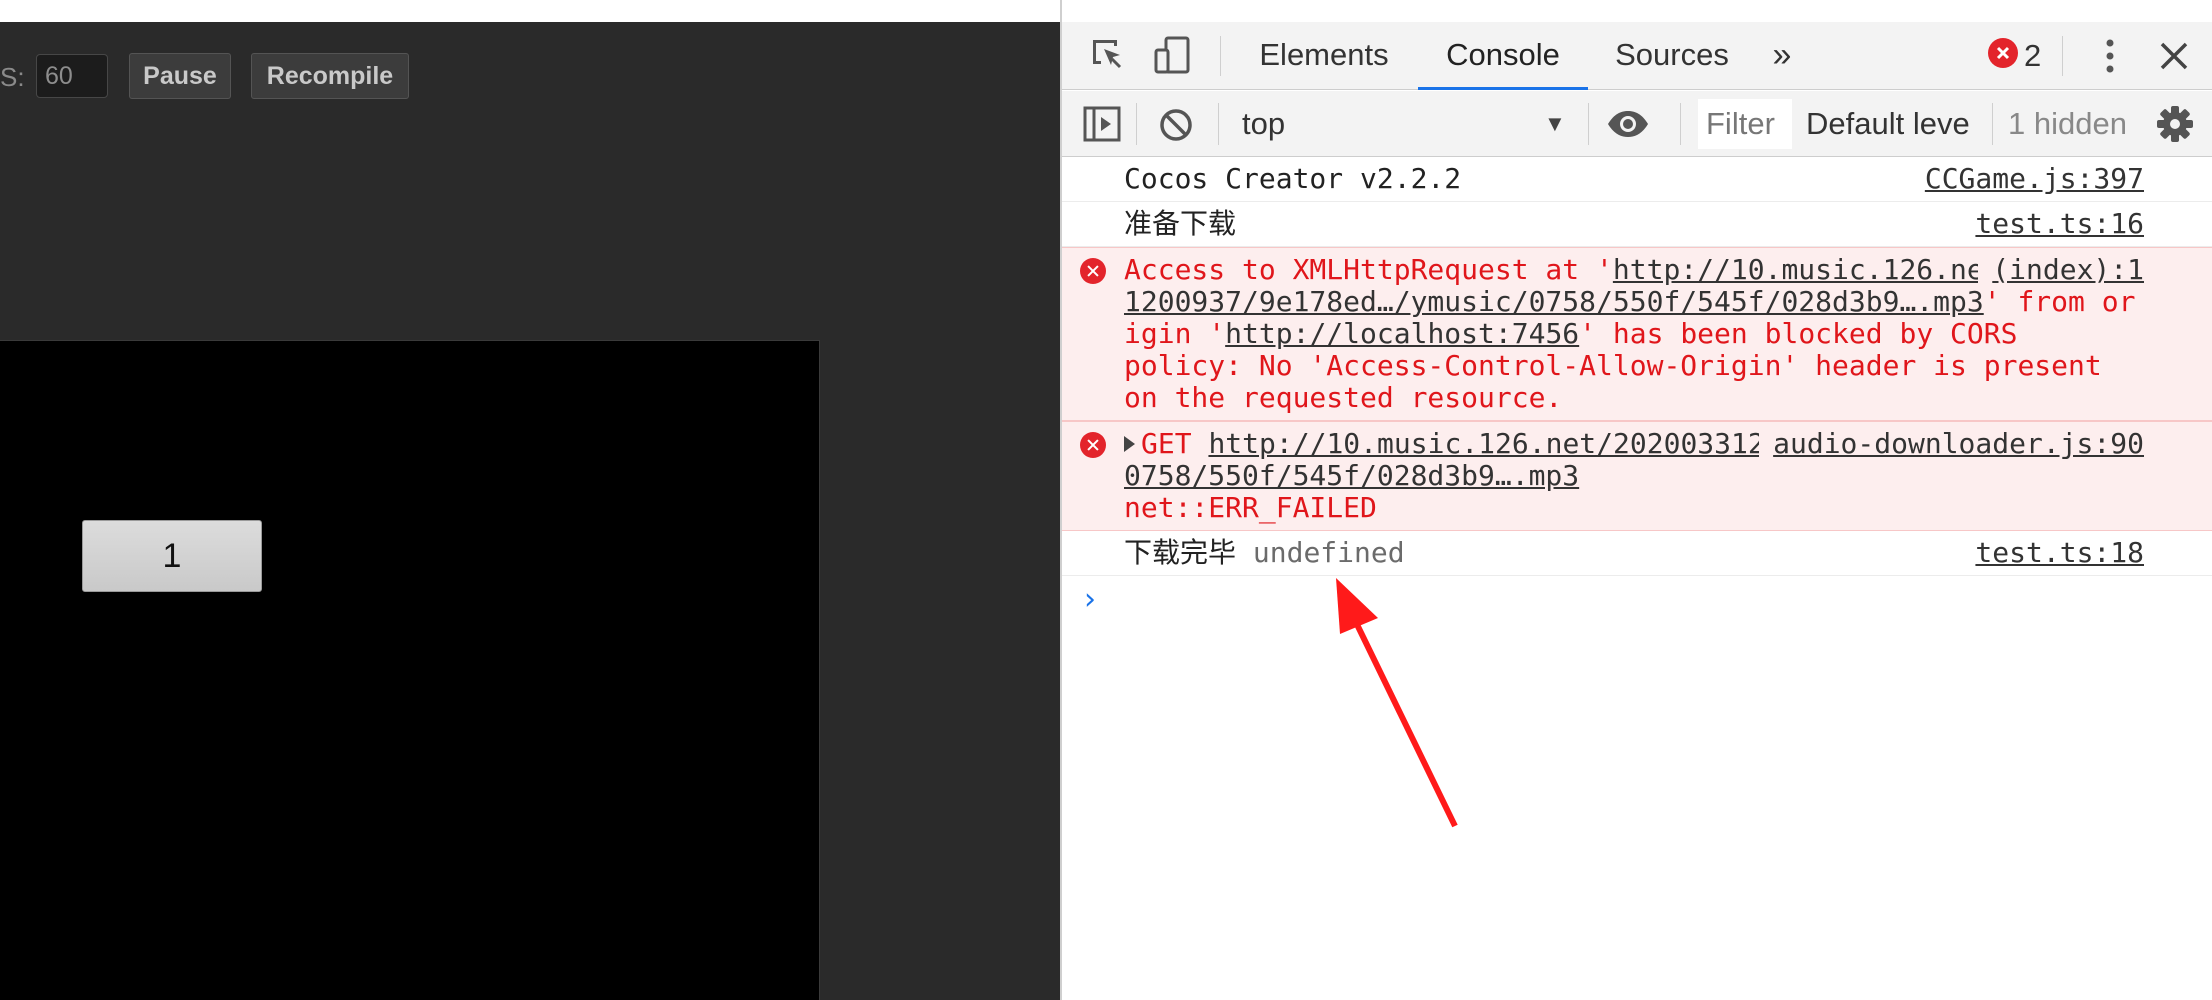 The height and width of the screenshot is (1000, 2212). I want to click on fps-input: 60, so click(72, 76).